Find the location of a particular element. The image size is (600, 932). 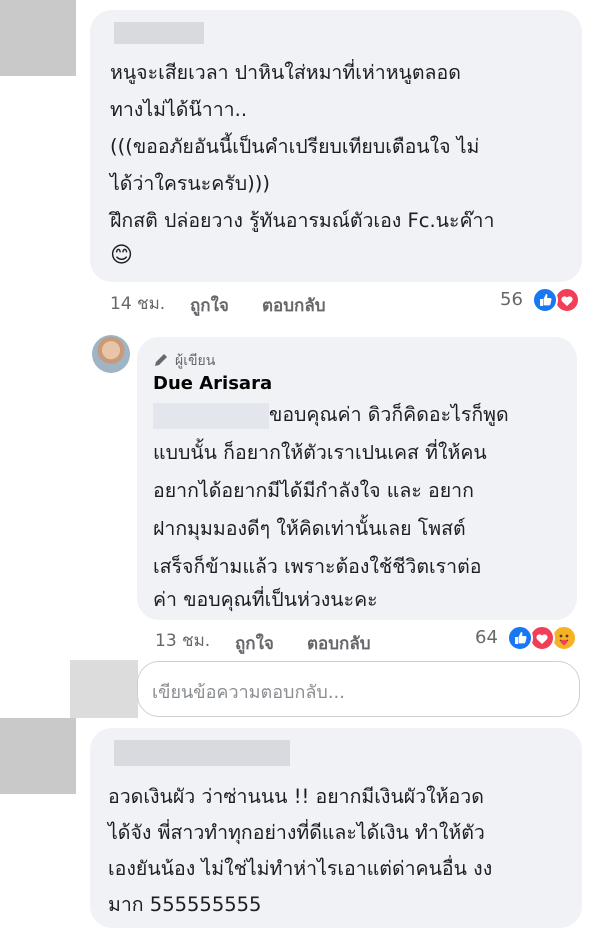

comment-text-line: ทางไม่ได้น๊าาา.. is located at coordinates (179, 109).